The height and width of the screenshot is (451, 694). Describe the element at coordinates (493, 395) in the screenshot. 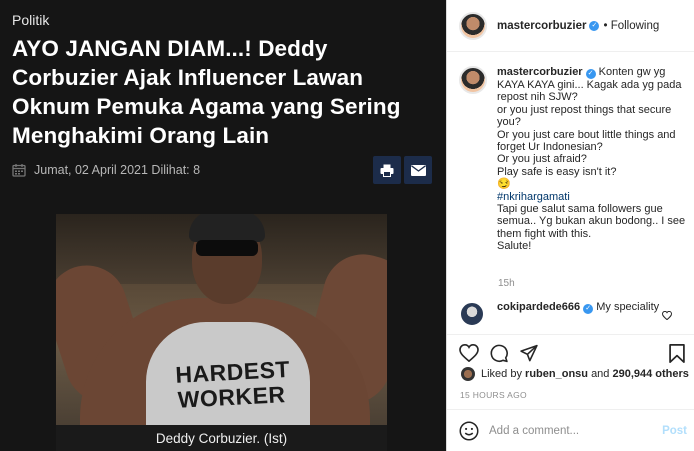

I see `post-timestamp: 15 HOURS AGO` at that location.